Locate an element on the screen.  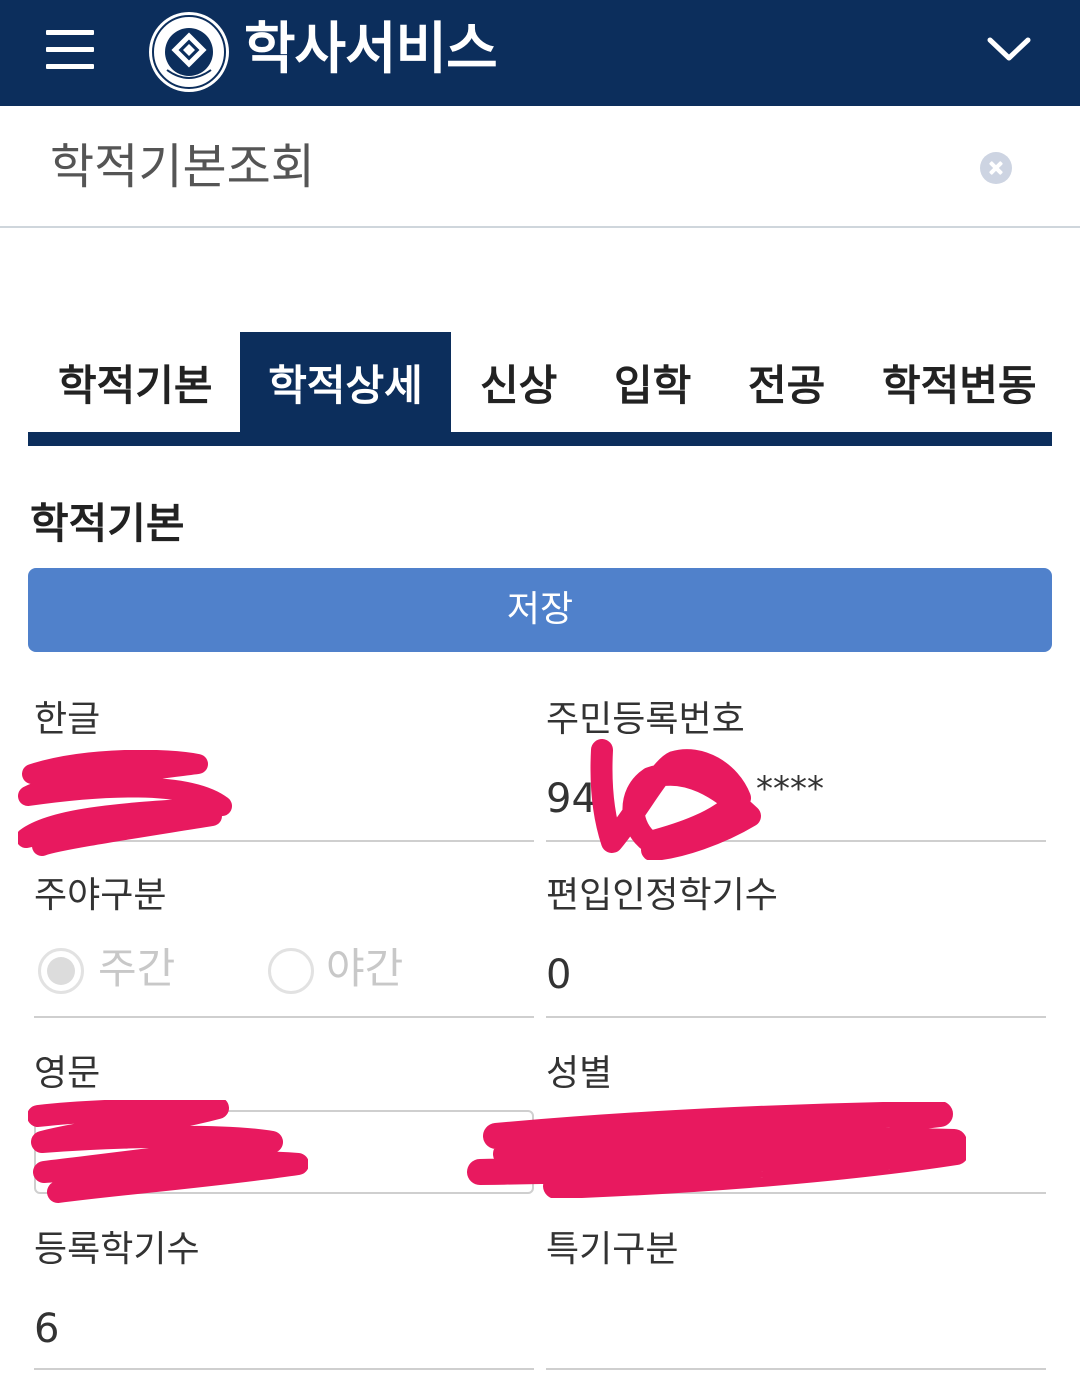
page-title-bar: 학적기본조회 is located at coordinates (540, 167).